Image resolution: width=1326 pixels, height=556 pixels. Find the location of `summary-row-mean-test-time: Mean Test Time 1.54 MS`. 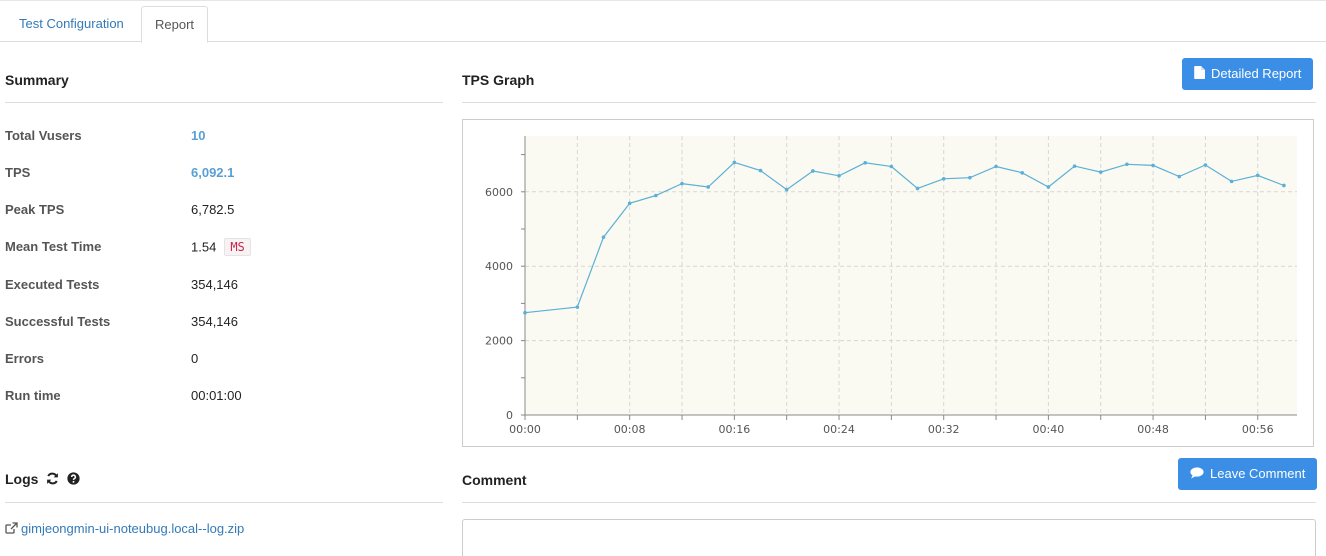

summary-row-mean-test-time: Mean Test Time 1.54 MS is located at coordinates (225, 248).